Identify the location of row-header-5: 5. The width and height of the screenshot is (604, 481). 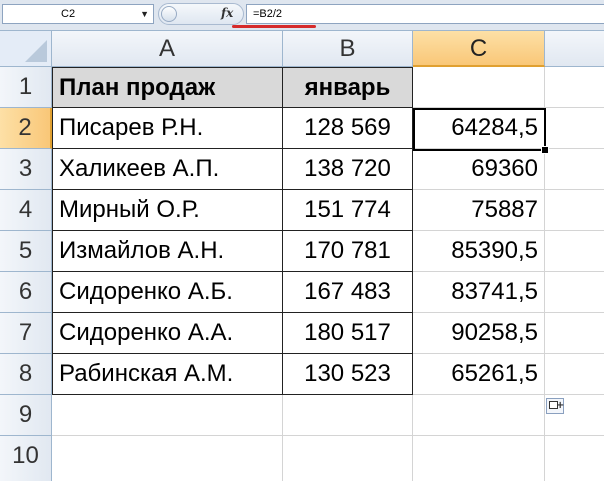
(26, 251).